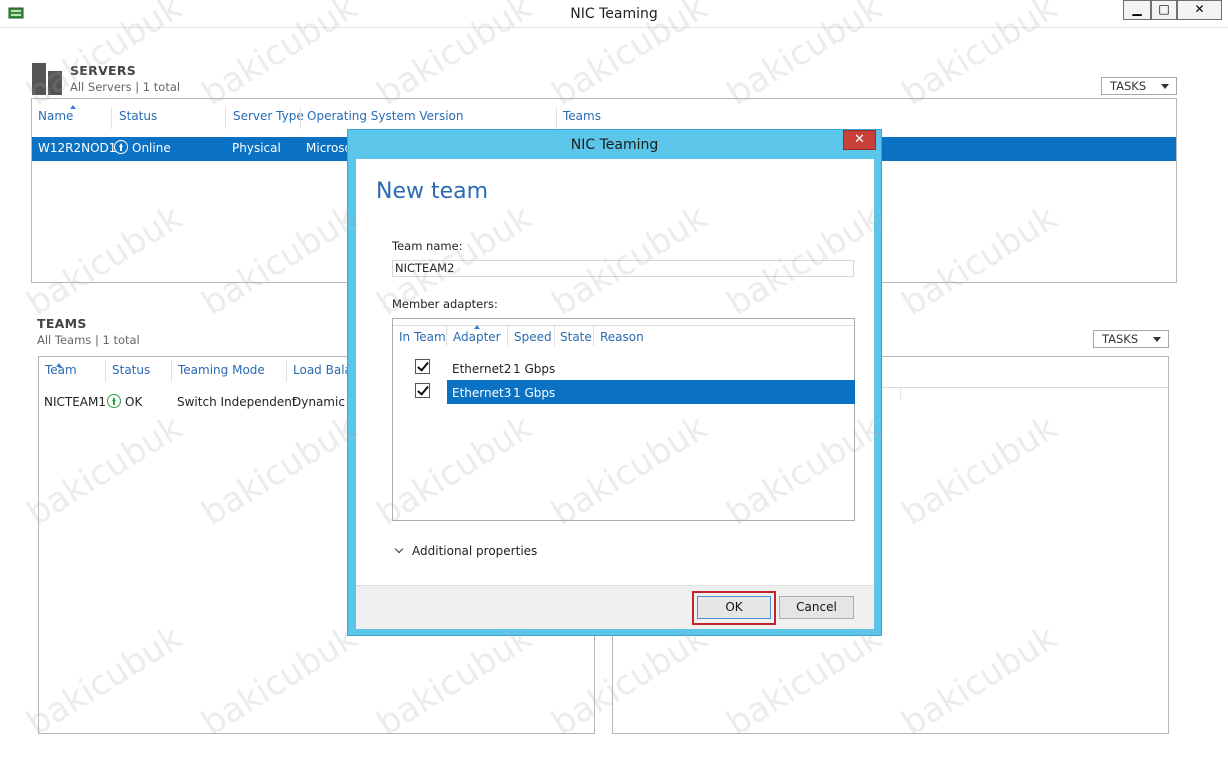 Image resolution: width=1228 pixels, height=764 pixels. Describe the element at coordinates (816, 607) in the screenshot. I see `cancel-button: Cancel` at that location.